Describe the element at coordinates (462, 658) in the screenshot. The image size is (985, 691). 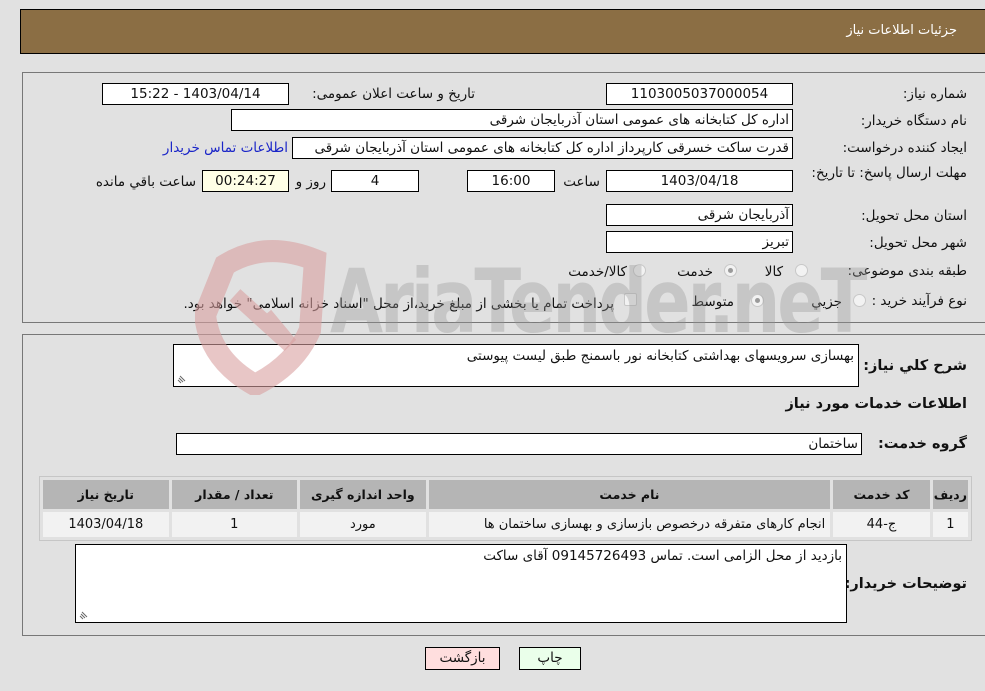
I see `back-button: بازگشت` at that location.